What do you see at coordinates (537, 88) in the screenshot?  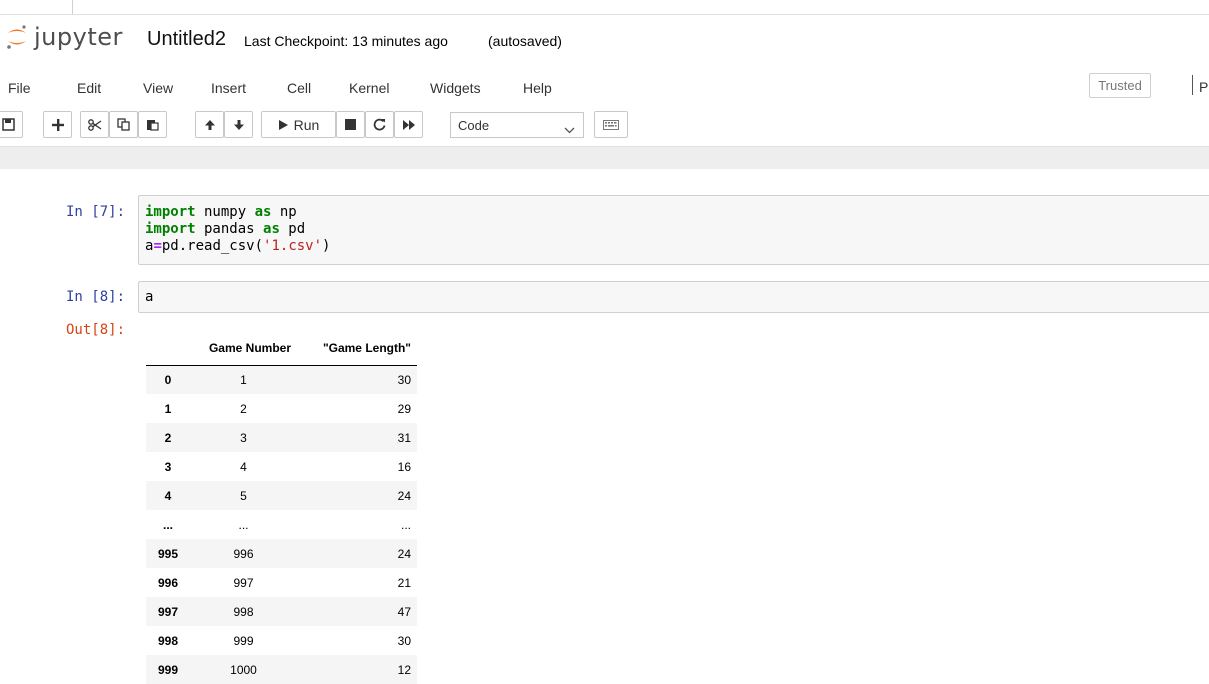 I see `menu-help: Help` at bounding box center [537, 88].